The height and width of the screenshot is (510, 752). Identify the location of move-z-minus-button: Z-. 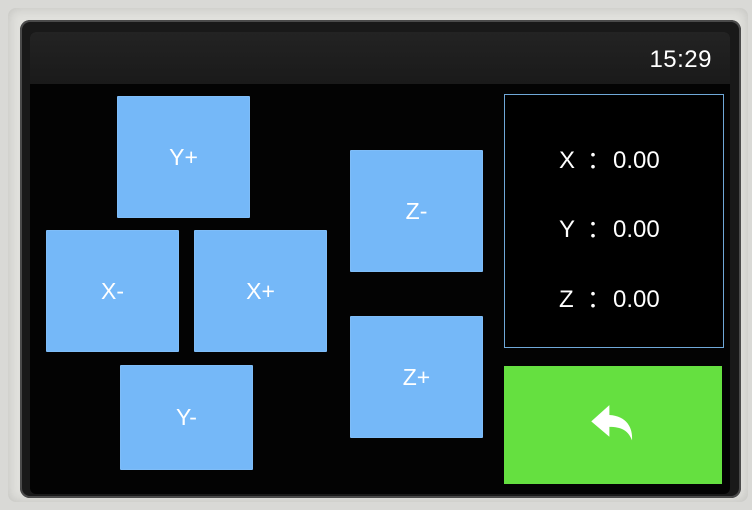
(416, 211).